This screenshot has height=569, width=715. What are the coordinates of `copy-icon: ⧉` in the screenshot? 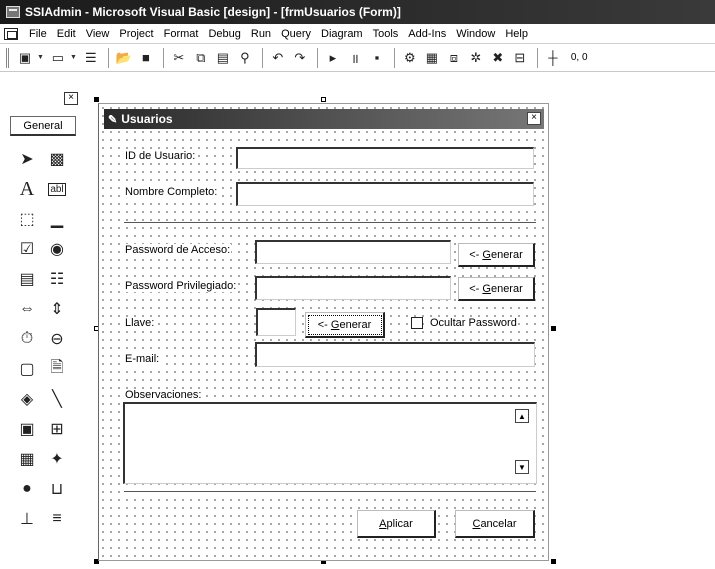 It's located at (201, 58).